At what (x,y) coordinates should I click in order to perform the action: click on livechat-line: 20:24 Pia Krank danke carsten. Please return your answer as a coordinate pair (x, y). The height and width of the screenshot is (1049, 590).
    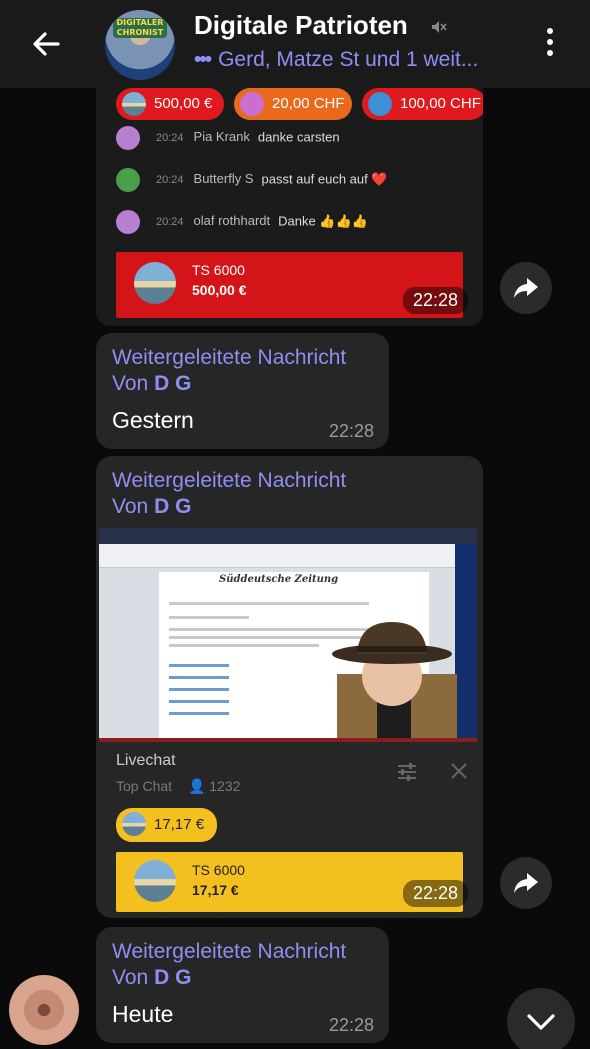
    Looking at the image, I should click on (228, 138).